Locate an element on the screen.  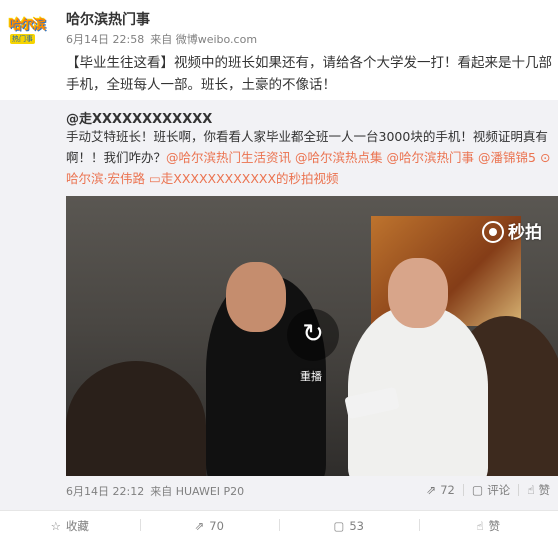
repost-comment-button: ▢ 评论 is located at coordinates (491, 490).